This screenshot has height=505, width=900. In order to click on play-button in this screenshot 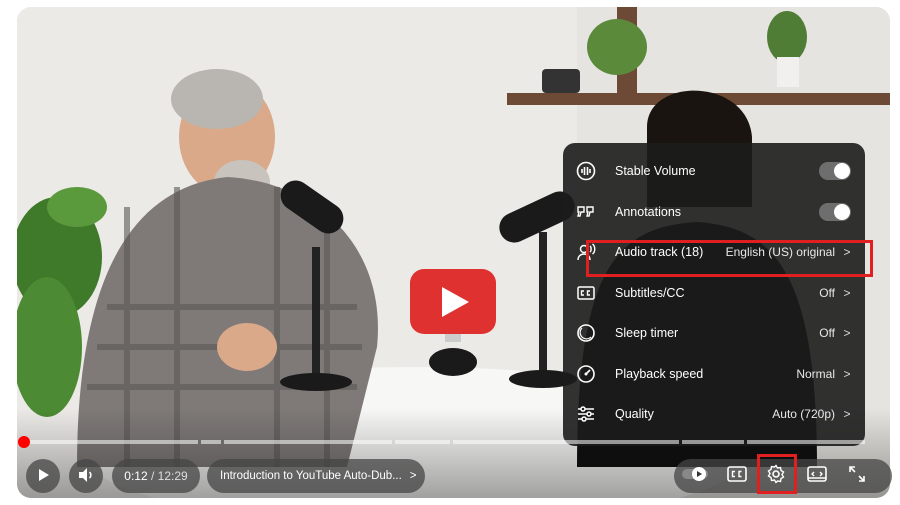, I will do `click(43, 476)`.